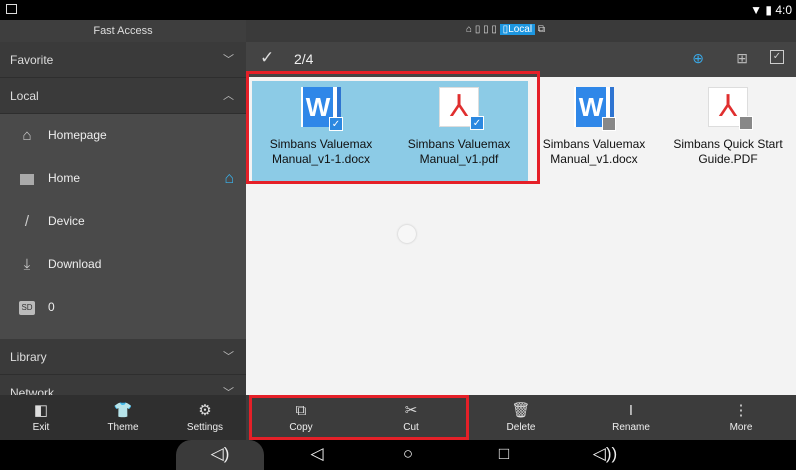  I want to click on status-bar: ▼ ▮ 4:0, so click(398, 10).